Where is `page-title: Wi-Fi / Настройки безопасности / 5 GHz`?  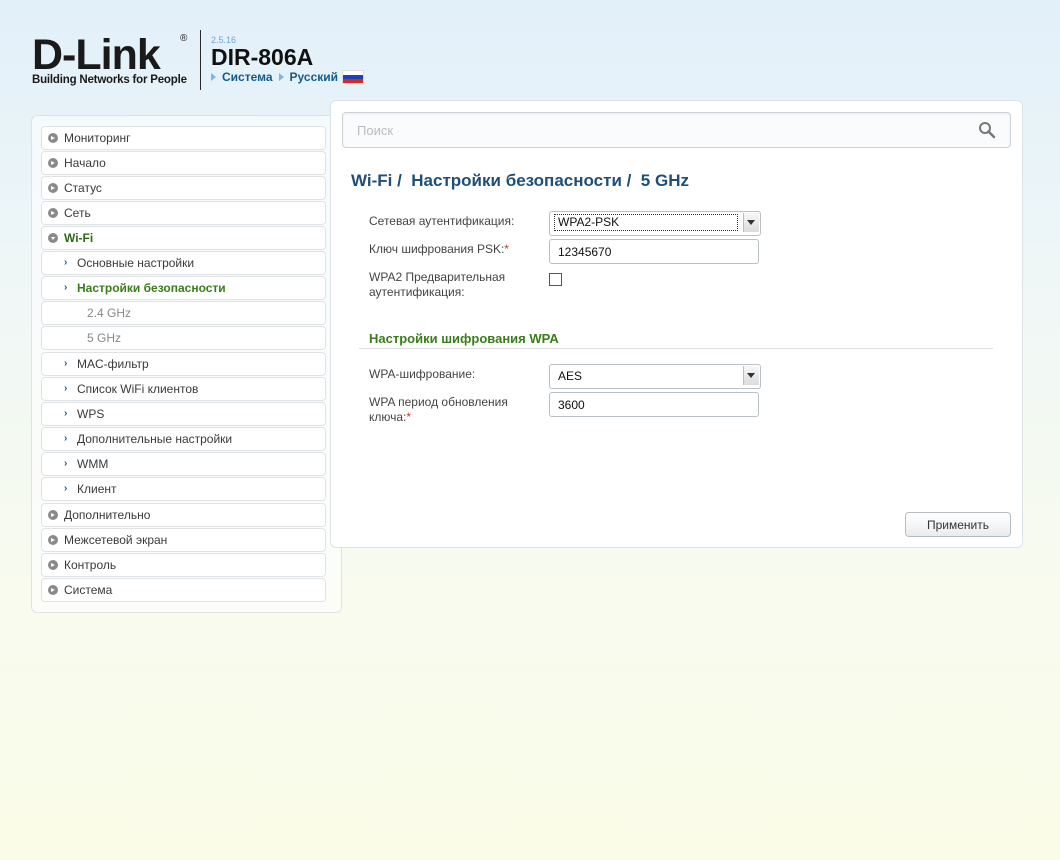
page-title: Wi-Fi / Настройки безопасности / 5 GHz is located at coordinates (520, 180).